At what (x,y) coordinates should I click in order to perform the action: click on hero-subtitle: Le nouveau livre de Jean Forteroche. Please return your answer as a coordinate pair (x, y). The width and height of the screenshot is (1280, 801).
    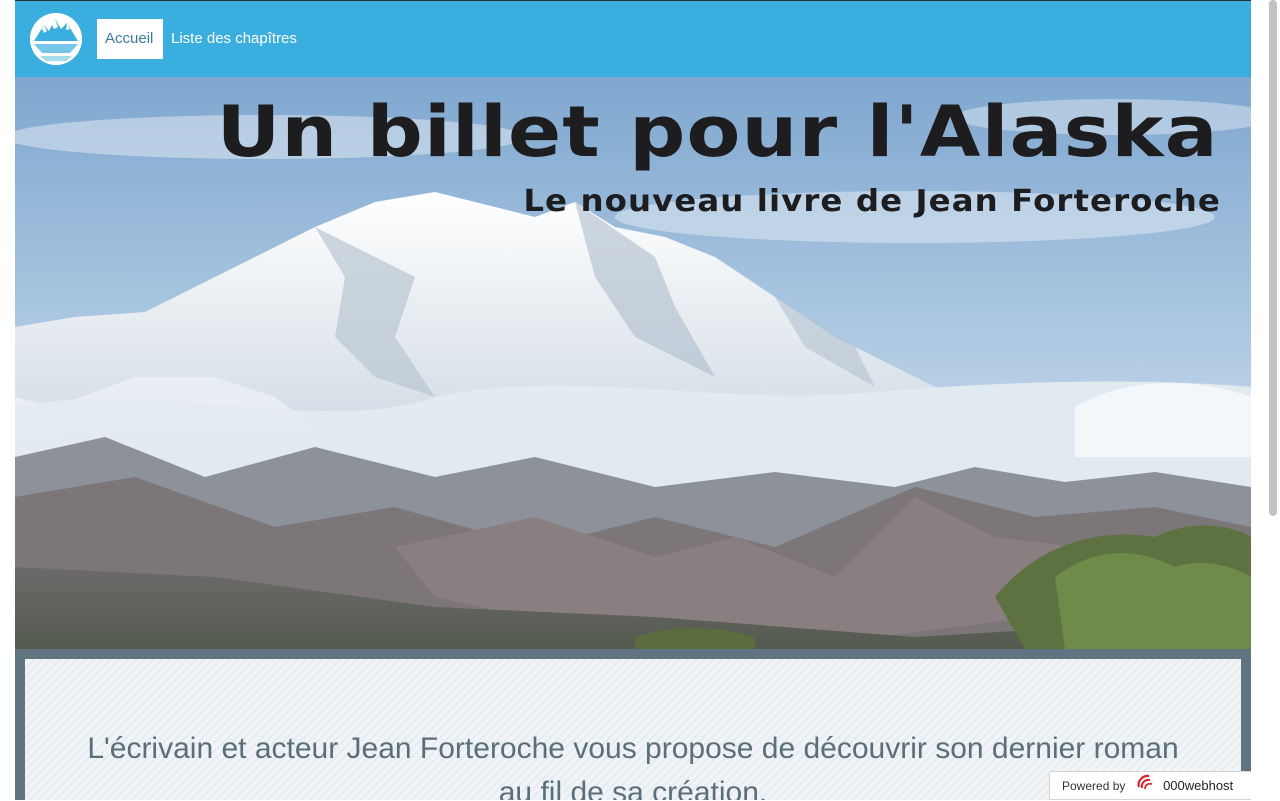
    Looking at the image, I should click on (872, 201).